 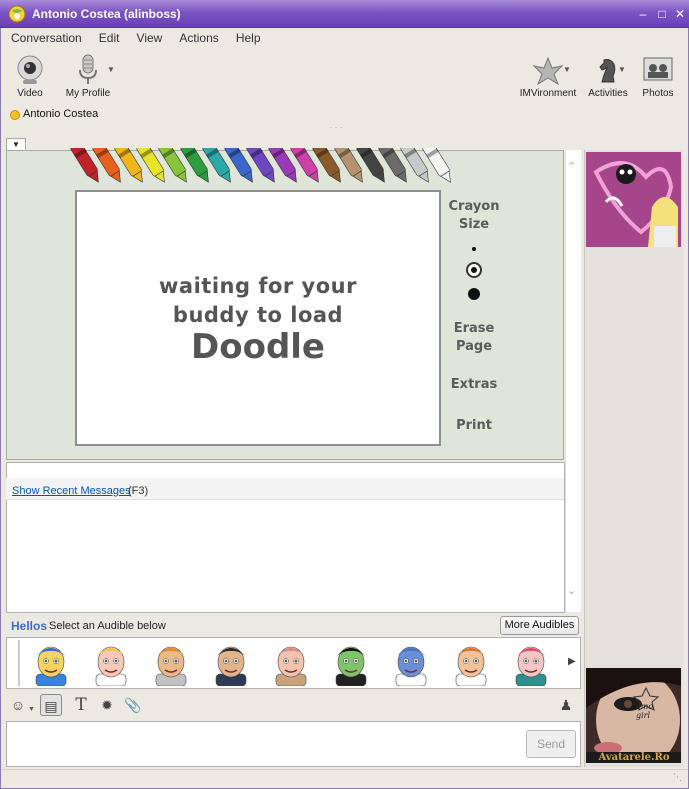 What do you see at coordinates (572, 661) in the screenshot?
I see `chevron-right-icon: ▶` at bounding box center [572, 661].